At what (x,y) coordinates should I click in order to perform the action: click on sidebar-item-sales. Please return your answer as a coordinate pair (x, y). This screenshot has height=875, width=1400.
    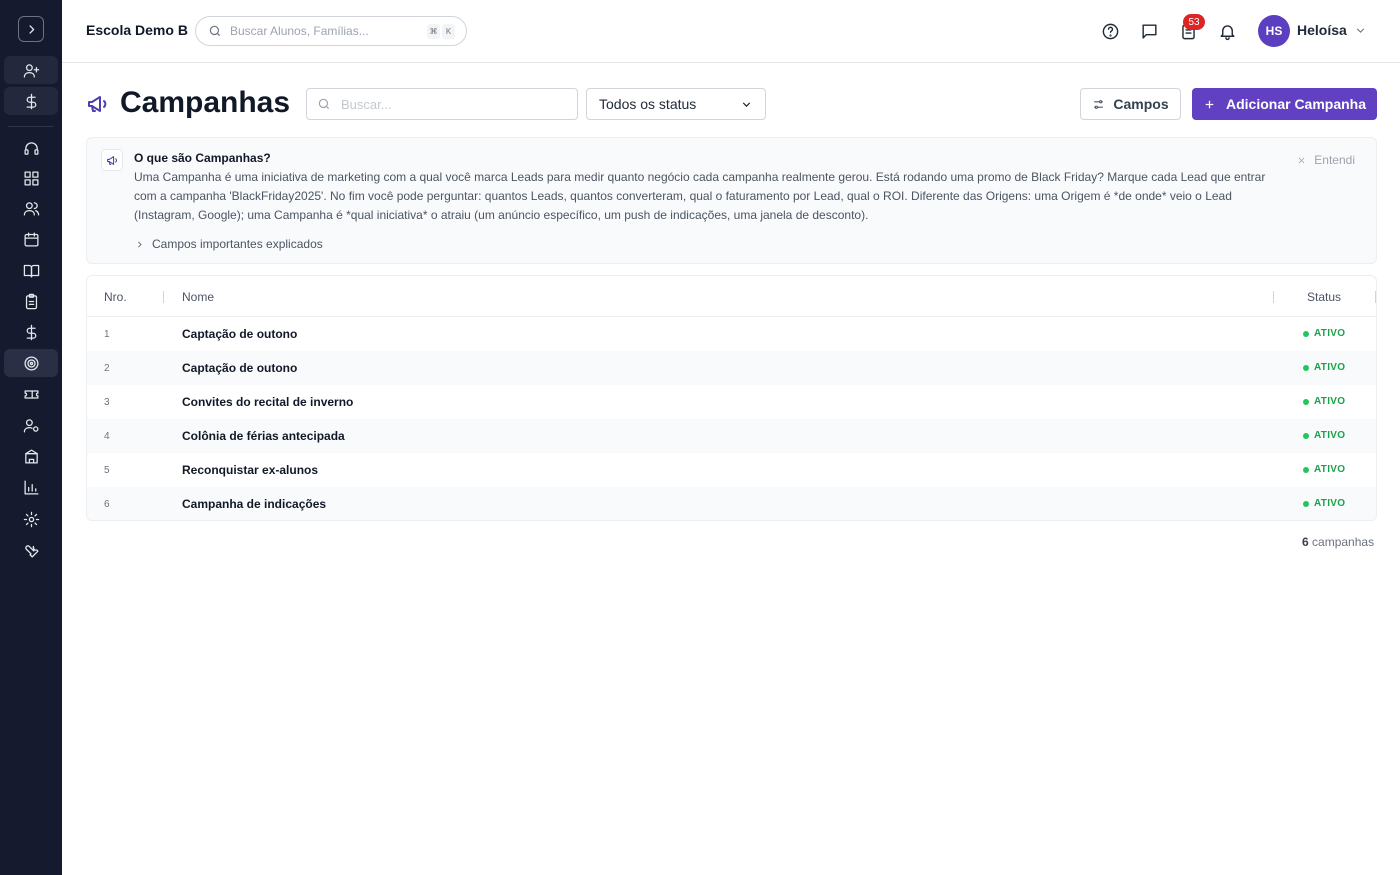
    Looking at the image, I should click on (31, 101).